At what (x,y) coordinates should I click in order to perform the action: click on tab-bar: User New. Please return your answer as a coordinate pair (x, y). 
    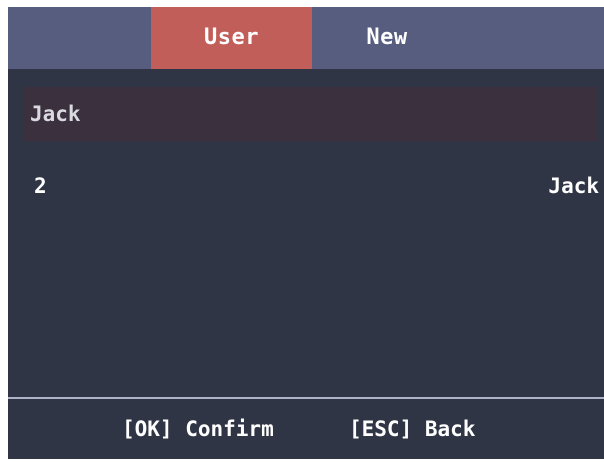
    Looking at the image, I should click on (306, 38).